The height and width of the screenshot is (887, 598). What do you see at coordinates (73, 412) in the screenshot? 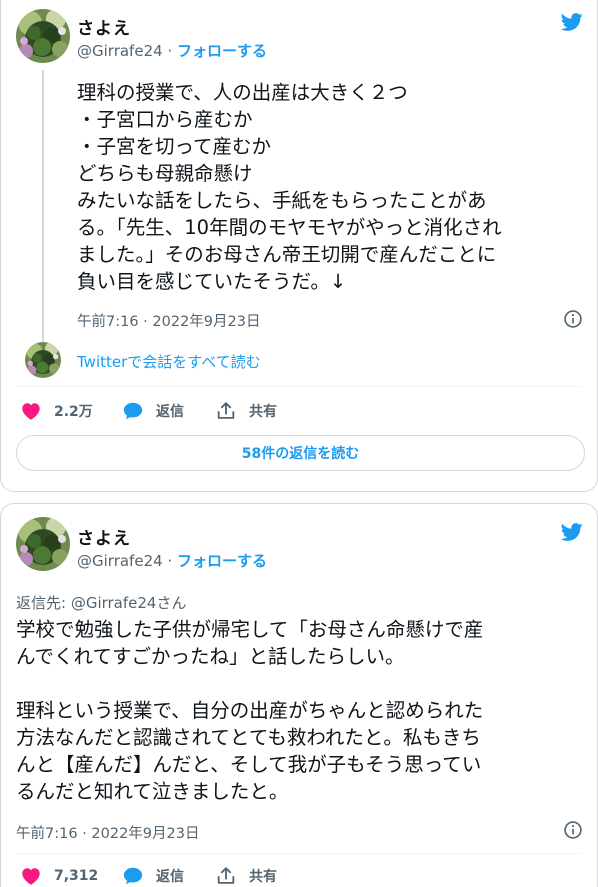
I see `like-count: 2.2万` at bounding box center [73, 412].